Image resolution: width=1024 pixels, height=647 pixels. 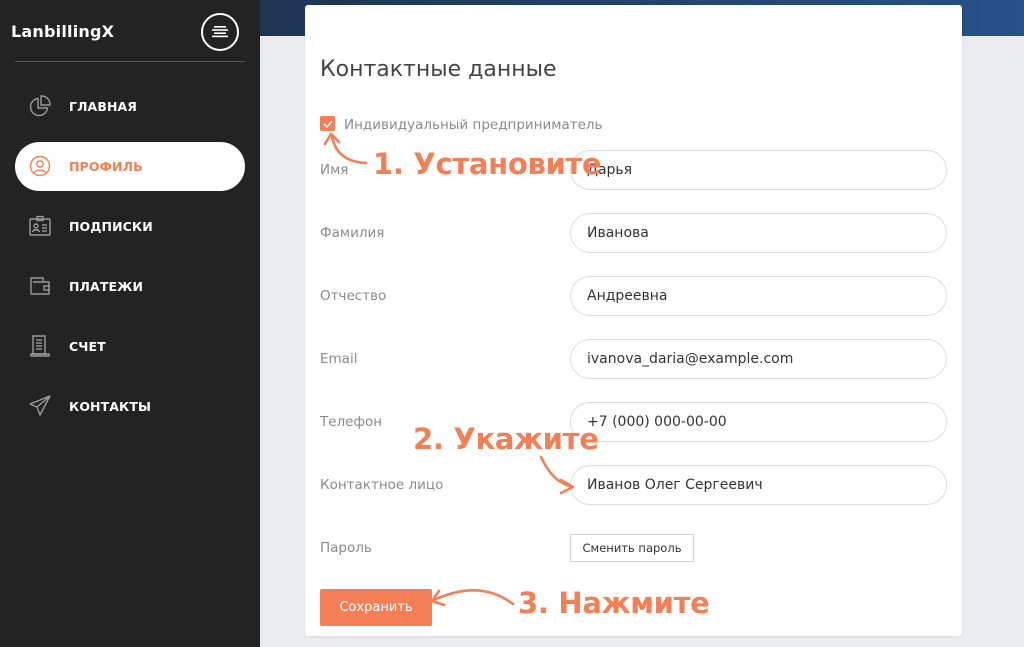 I want to click on user-circle-icon, so click(x=40, y=166).